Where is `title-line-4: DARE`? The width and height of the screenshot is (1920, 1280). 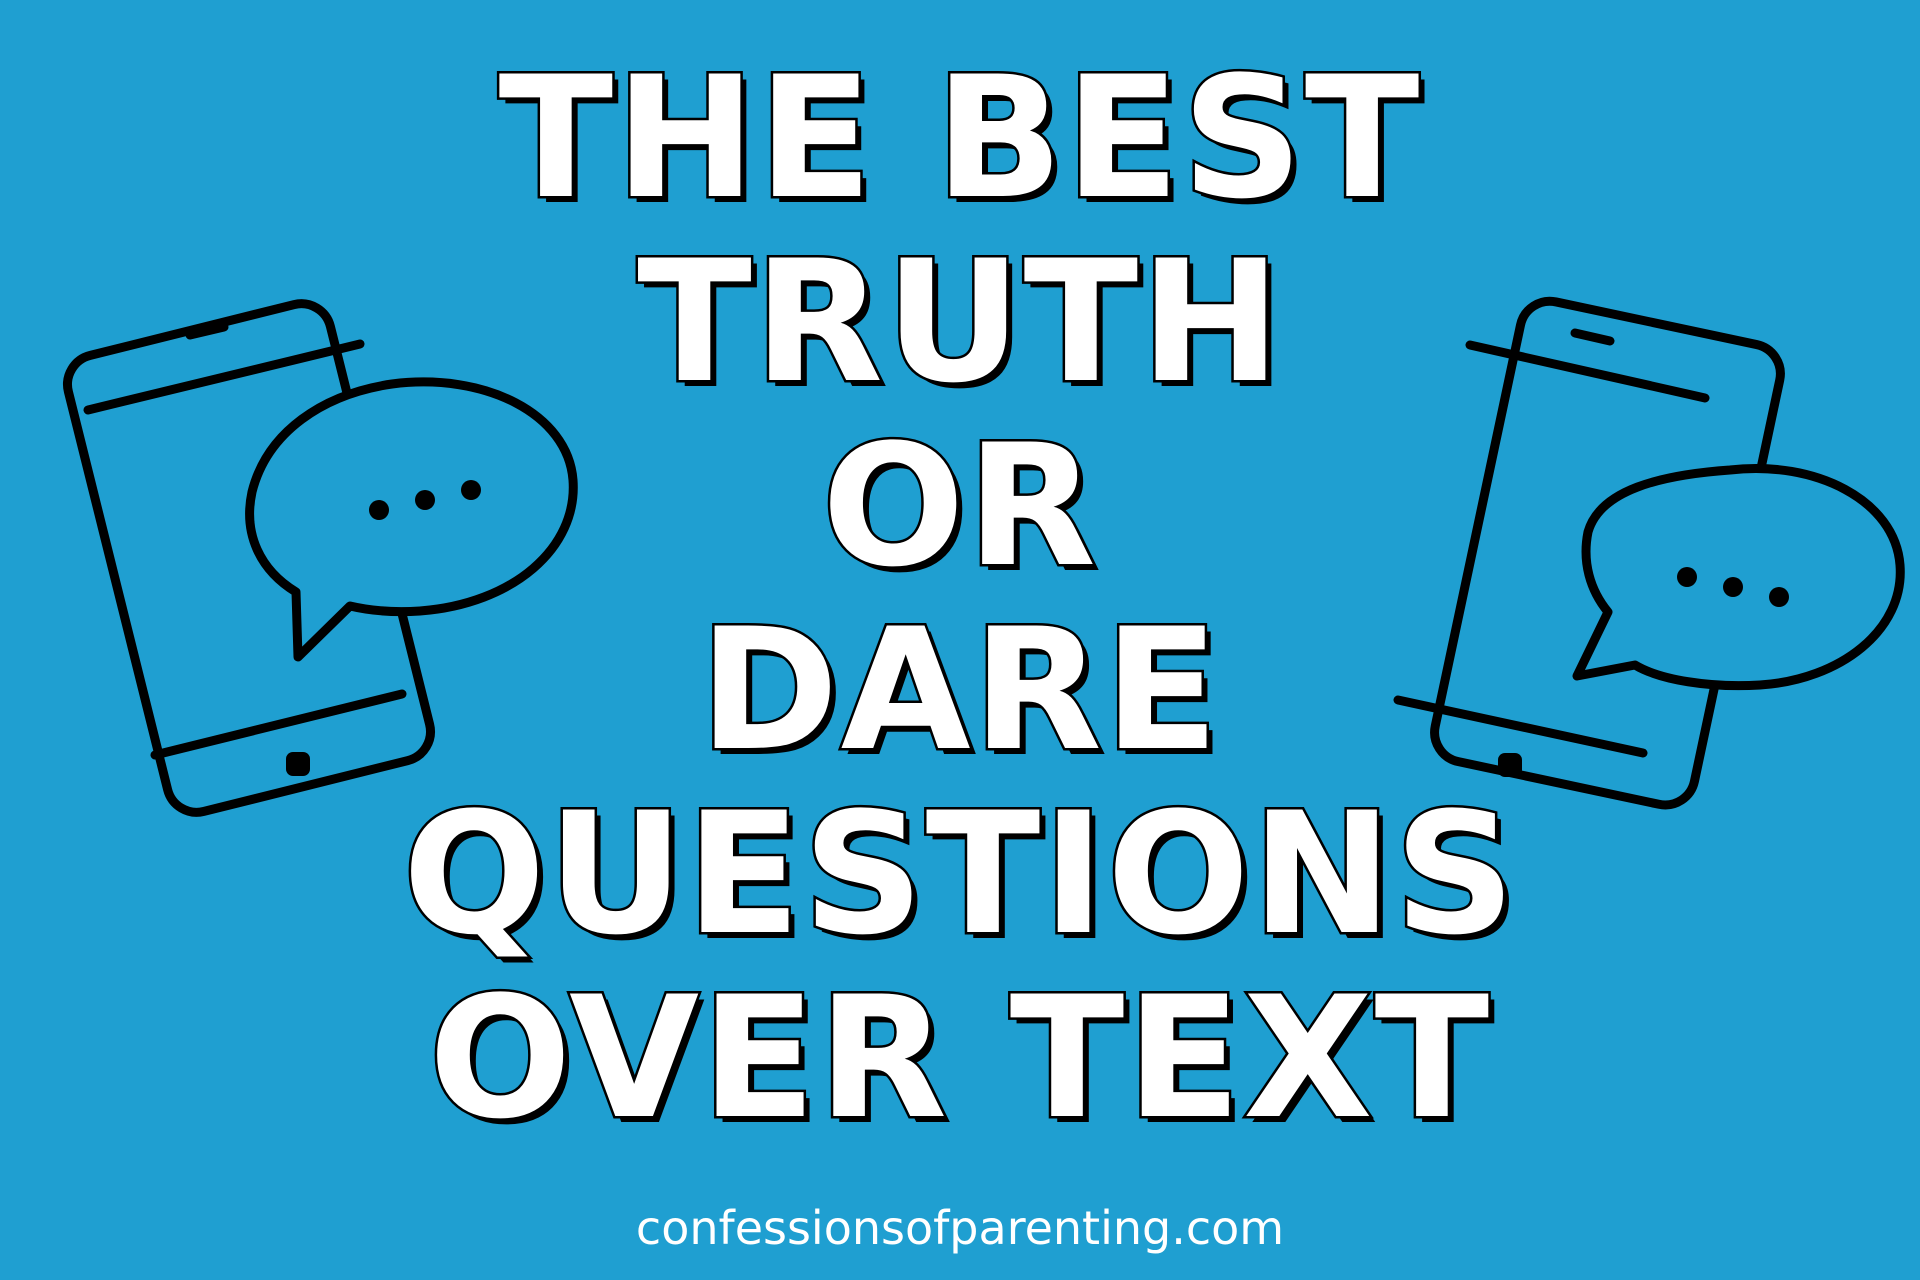
title-line-4: DARE is located at coordinates (959, 690).